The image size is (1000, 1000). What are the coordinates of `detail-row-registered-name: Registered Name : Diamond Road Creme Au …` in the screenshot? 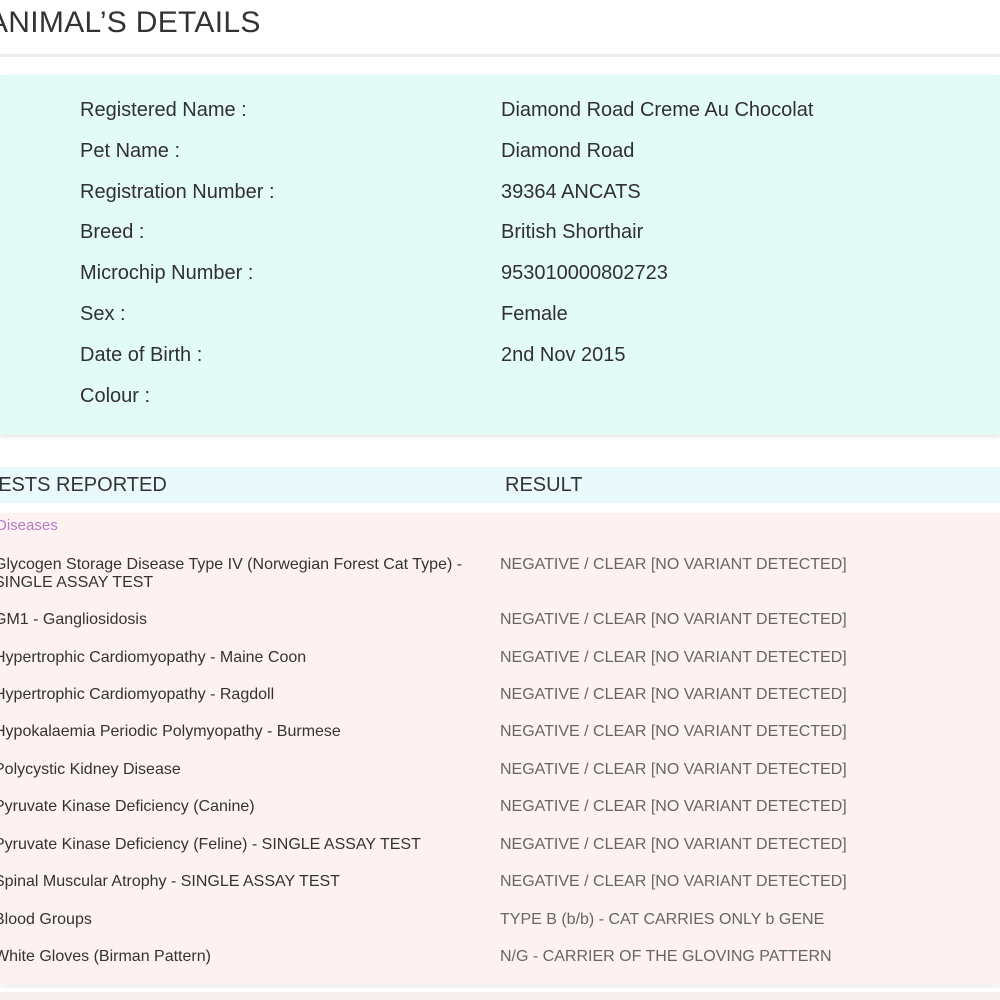 It's located at (530, 110).